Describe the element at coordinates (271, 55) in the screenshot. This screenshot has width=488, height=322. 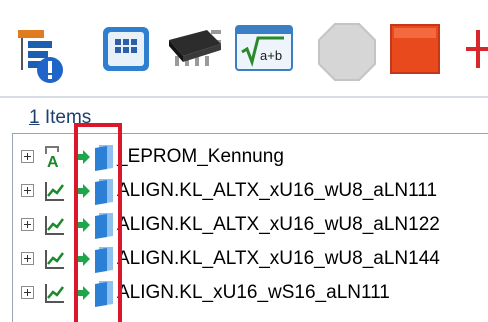
I see `svg-text: a+b` at that location.